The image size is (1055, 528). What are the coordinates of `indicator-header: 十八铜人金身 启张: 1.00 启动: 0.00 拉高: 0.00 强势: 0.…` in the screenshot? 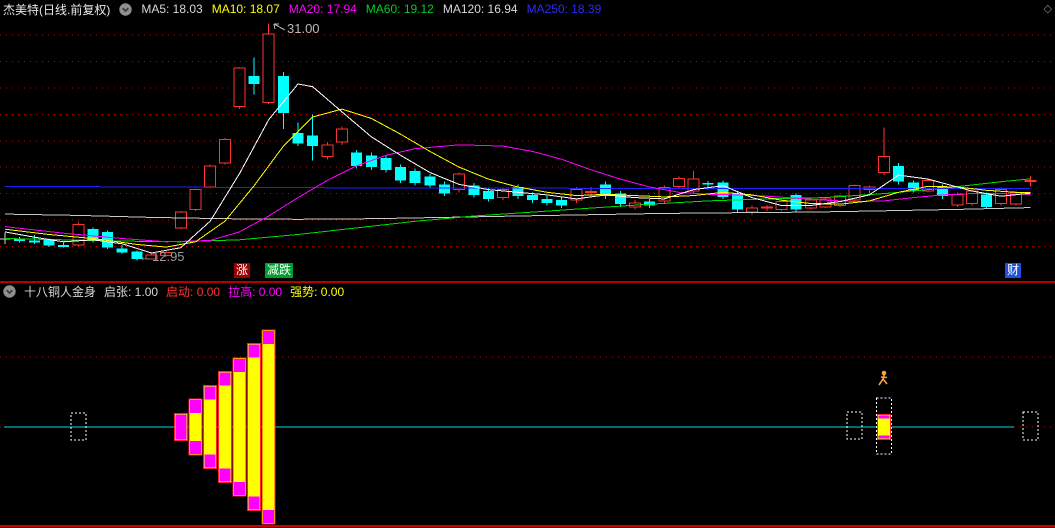 It's located at (527, 291).